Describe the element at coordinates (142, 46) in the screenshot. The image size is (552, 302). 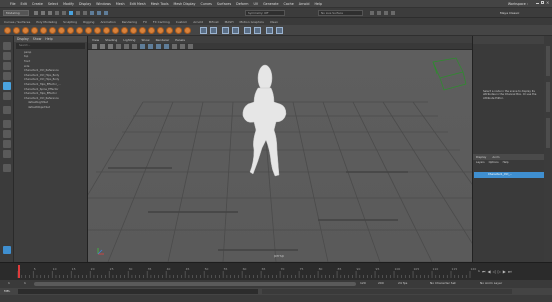
I see `wireframe-icon` at that location.